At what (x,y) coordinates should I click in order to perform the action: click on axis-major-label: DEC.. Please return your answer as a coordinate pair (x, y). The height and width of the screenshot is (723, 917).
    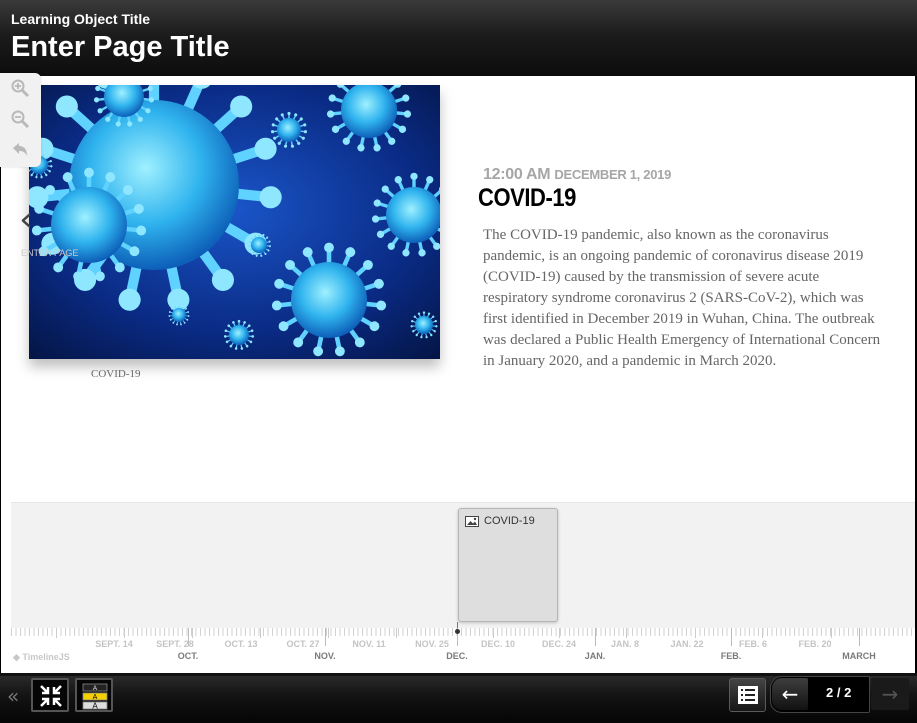
    Looking at the image, I should click on (457, 656).